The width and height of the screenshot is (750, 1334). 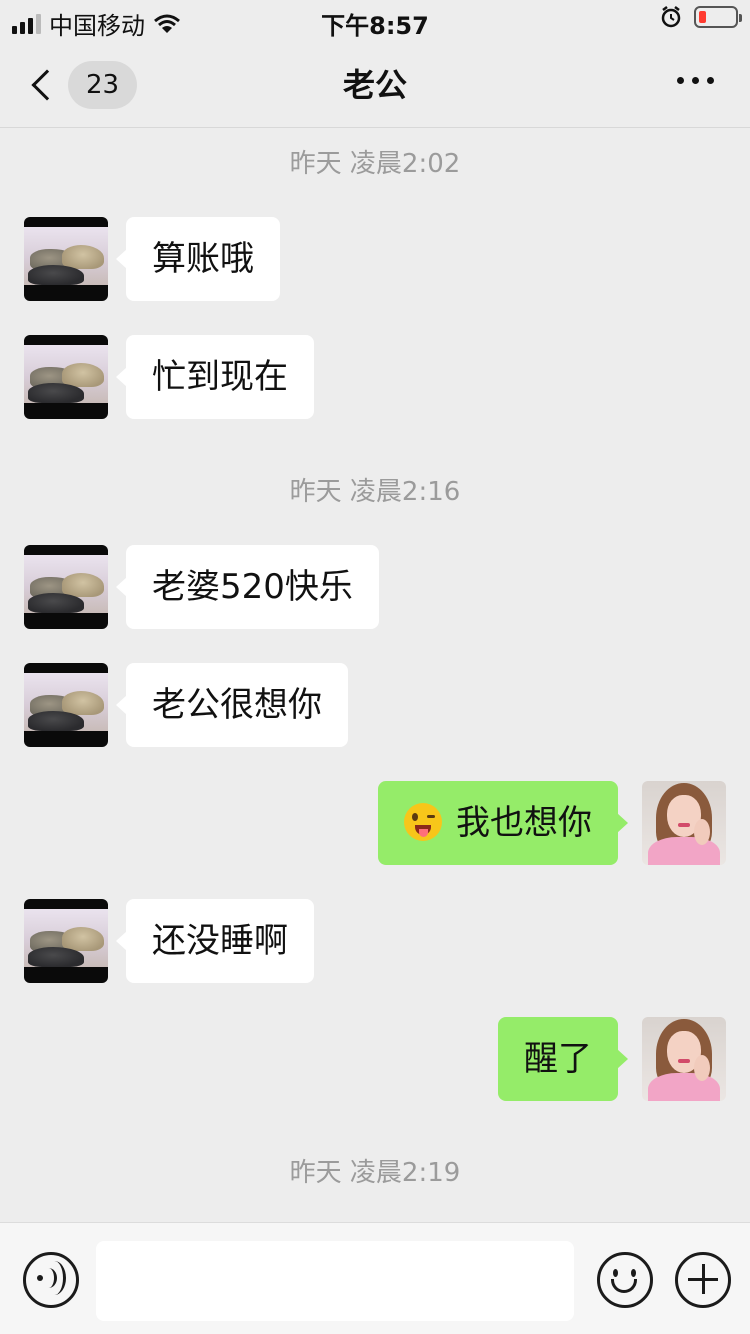 What do you see at coordinates (423, 821) in the screenshot?
I see `tongue-wink-emoji-icon` at bounding box center [423, 821].